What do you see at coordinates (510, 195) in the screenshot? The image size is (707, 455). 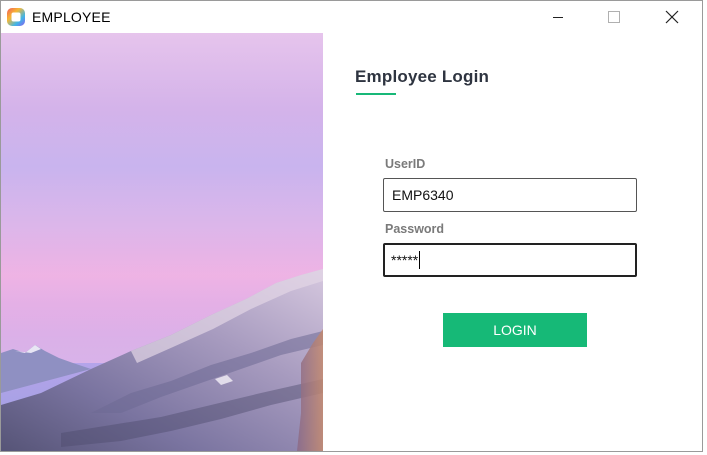 I see `userid-input: EMP6340` at bounding box center [510, 195].